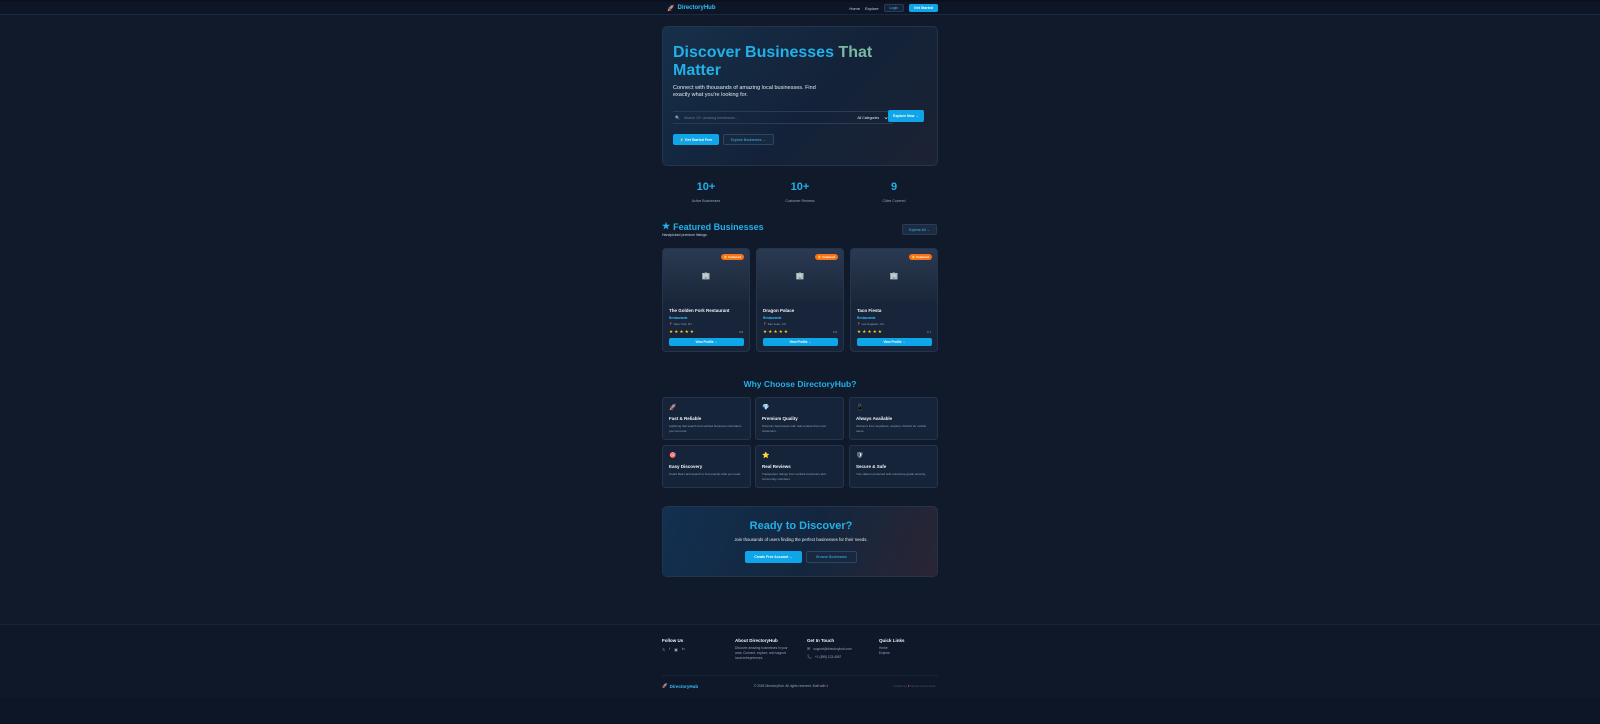  Describe the element at coordinates (892, 653) in the screenshot. I see `footer-link-explore: Explore` at that location.